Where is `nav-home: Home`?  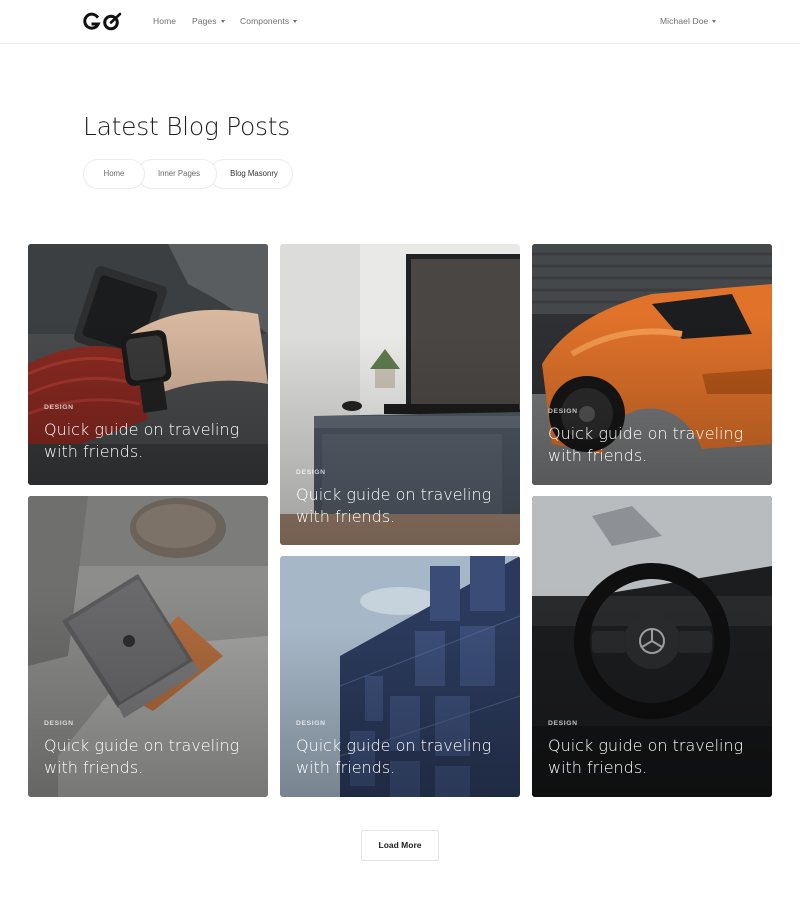 nav-home: Home is located at coordinates (164, 21).